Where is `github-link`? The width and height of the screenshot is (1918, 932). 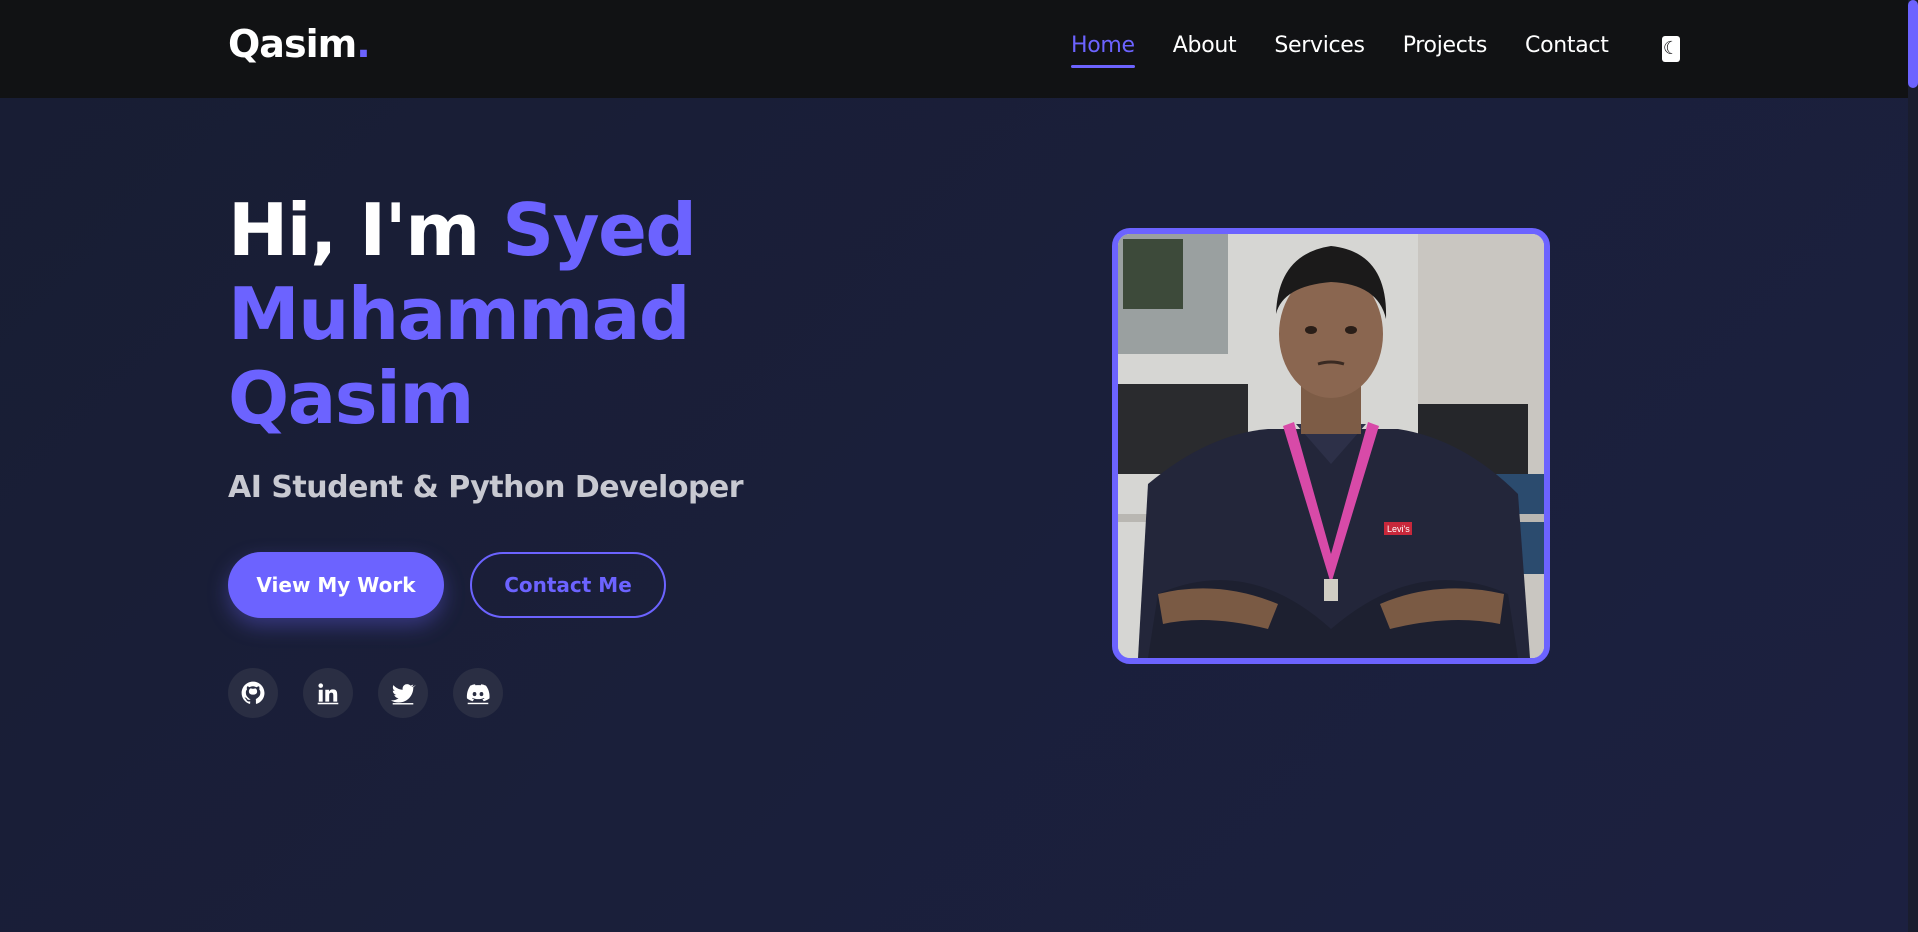 github-link is located at coordinates (253, 693).